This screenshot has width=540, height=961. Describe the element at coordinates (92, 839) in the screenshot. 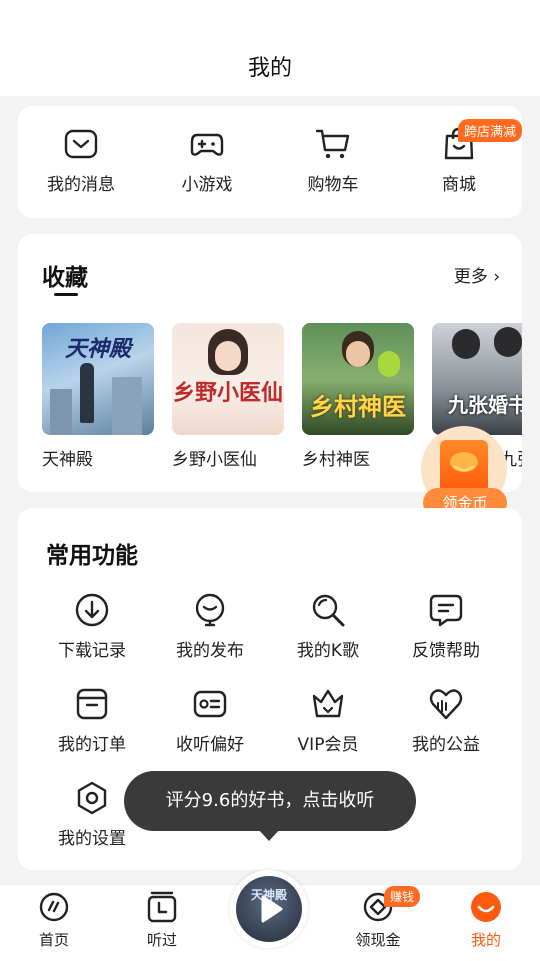

I see `function-label: 我的设置` at that location.